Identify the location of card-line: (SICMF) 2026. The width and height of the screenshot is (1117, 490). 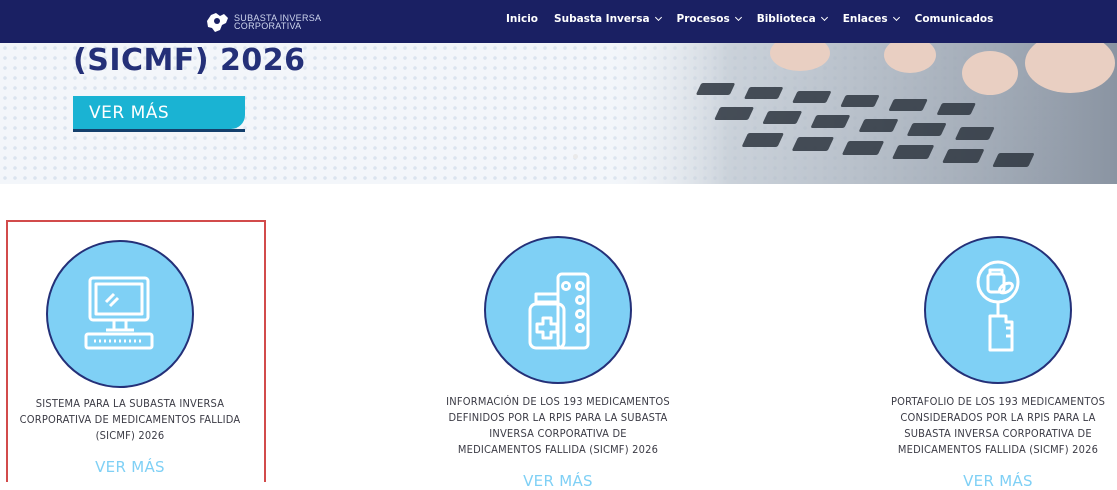
(130, 435).